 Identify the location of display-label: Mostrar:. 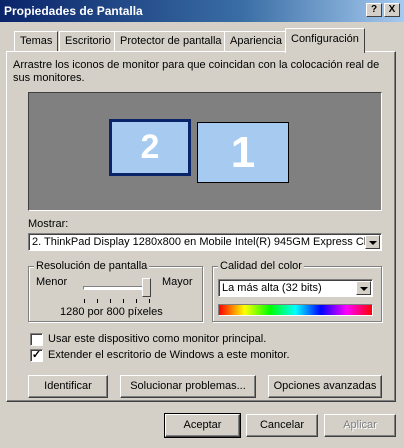
(48, 224).